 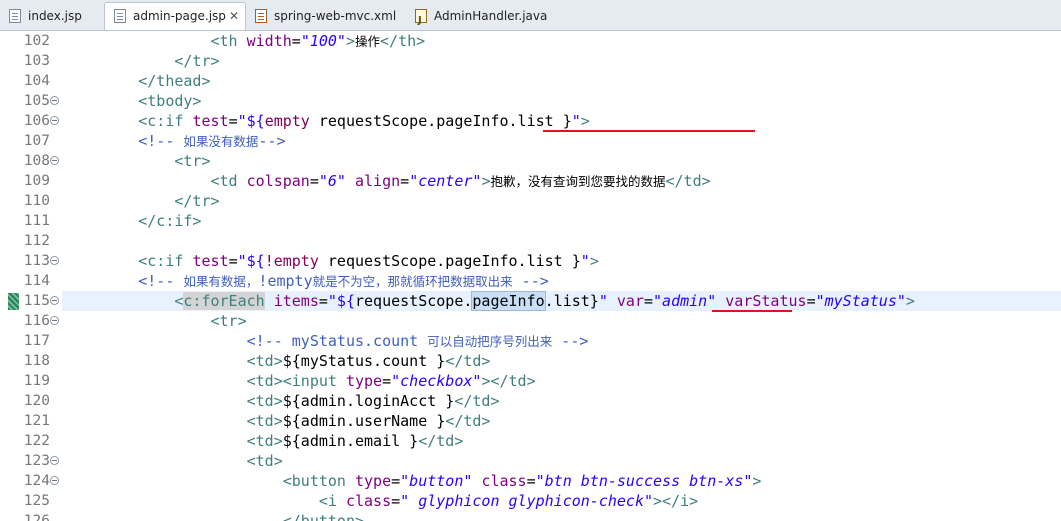 I want to click on code-token: <tr>, so click(x=228, y=321).